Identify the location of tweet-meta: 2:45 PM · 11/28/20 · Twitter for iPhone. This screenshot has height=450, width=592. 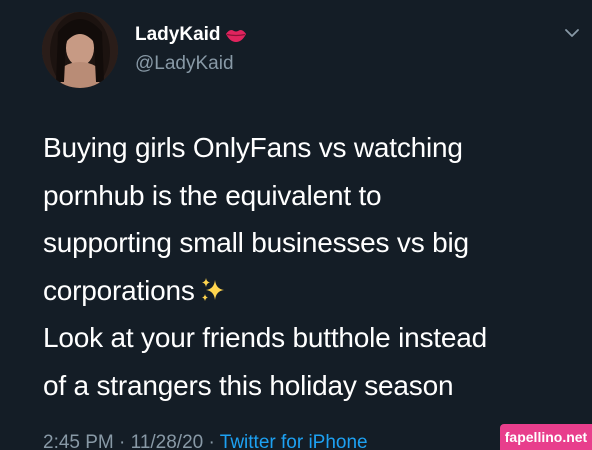
(205, 441).